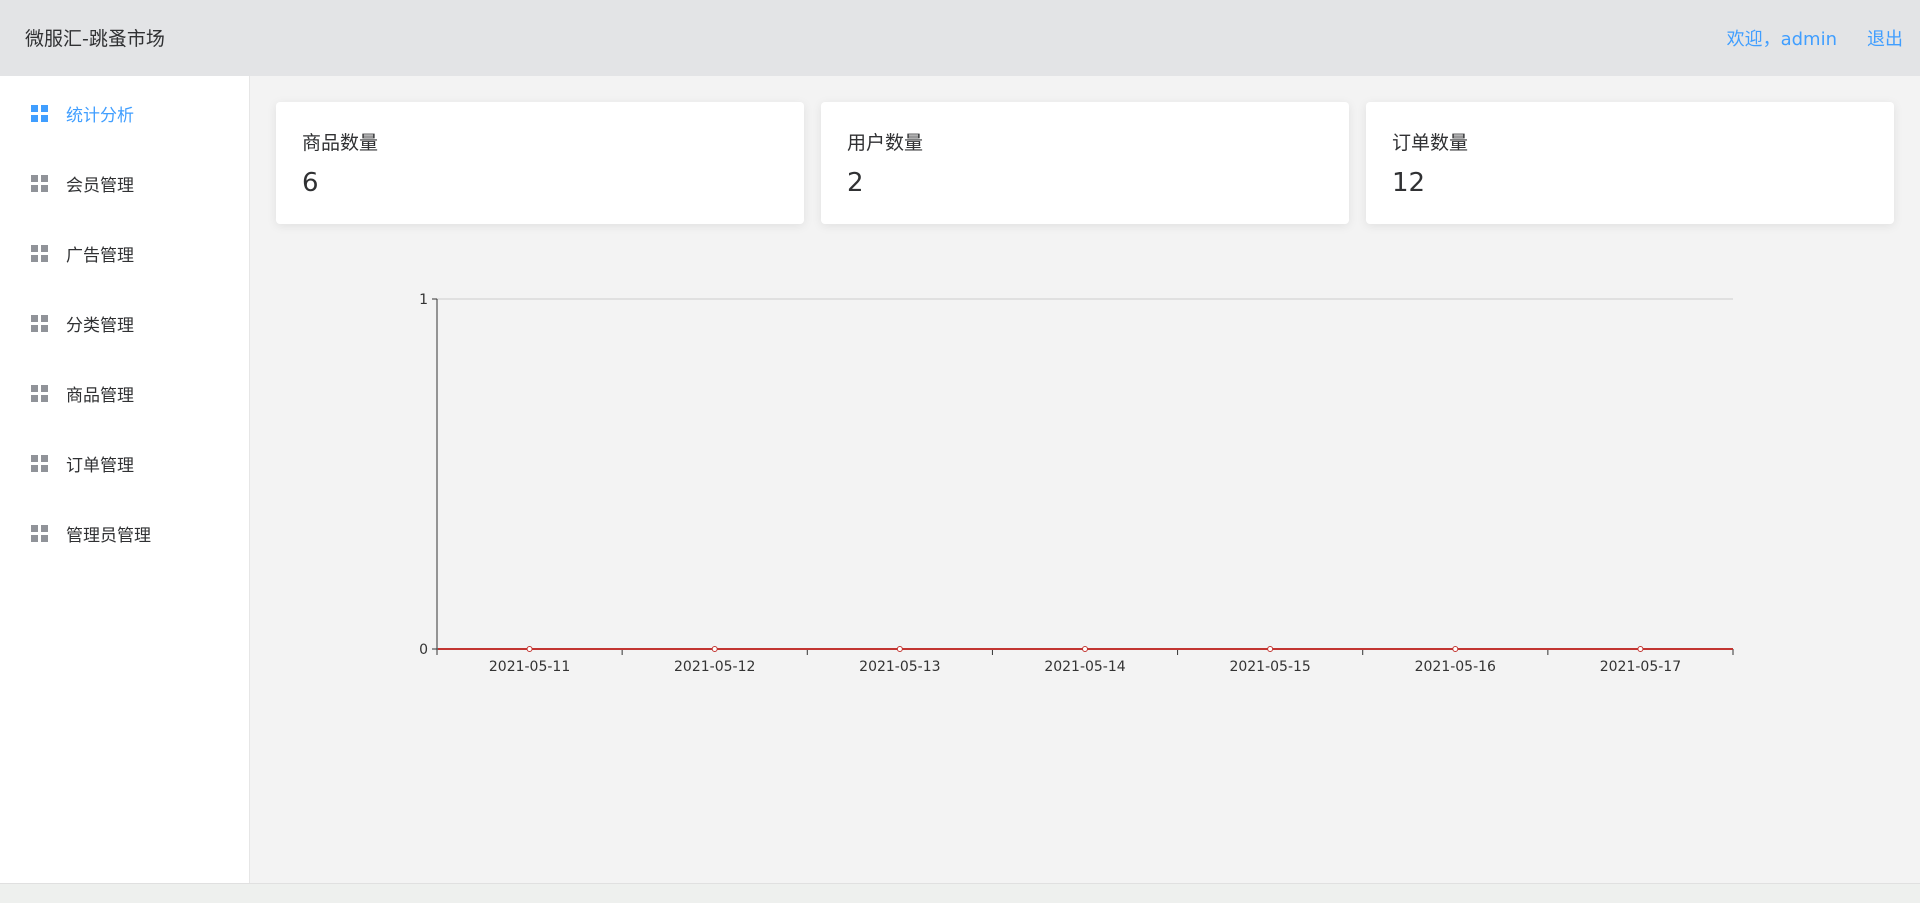 This screenshot has height=903, width=1920. Describe the element at coordinates (1885, 40) in the screenshot. I see `logout-link: 退出` at that location.